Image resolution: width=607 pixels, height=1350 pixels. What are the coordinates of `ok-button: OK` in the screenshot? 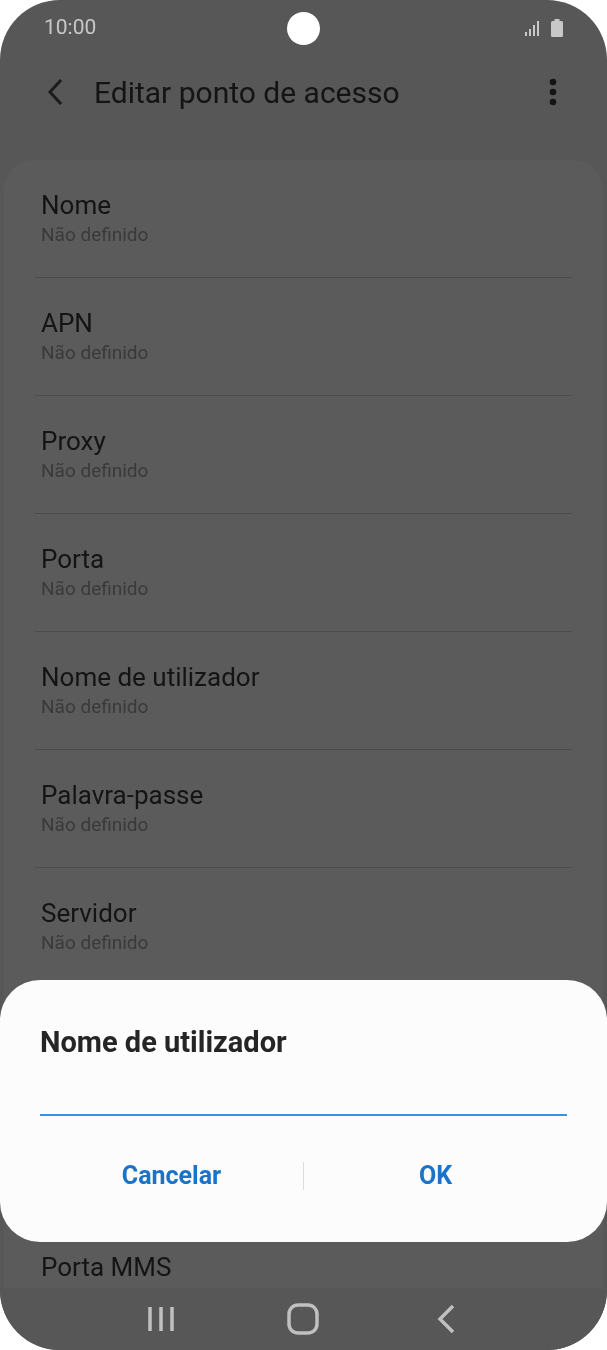 It's located at (435, 1176).